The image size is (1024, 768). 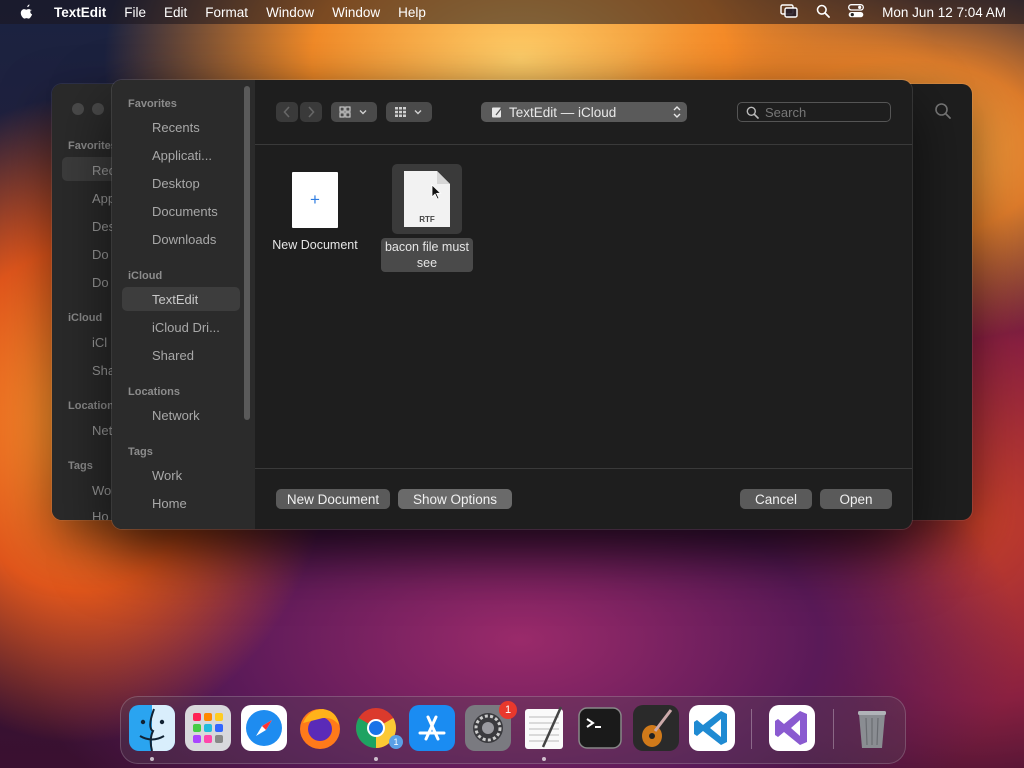 I want to click on terminal-icon, so click(x=600, y=728).